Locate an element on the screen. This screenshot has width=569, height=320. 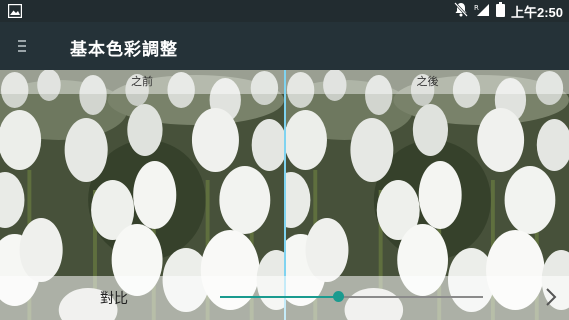
page-title: 基本色彩調整 is located at coordinates (124, 50).